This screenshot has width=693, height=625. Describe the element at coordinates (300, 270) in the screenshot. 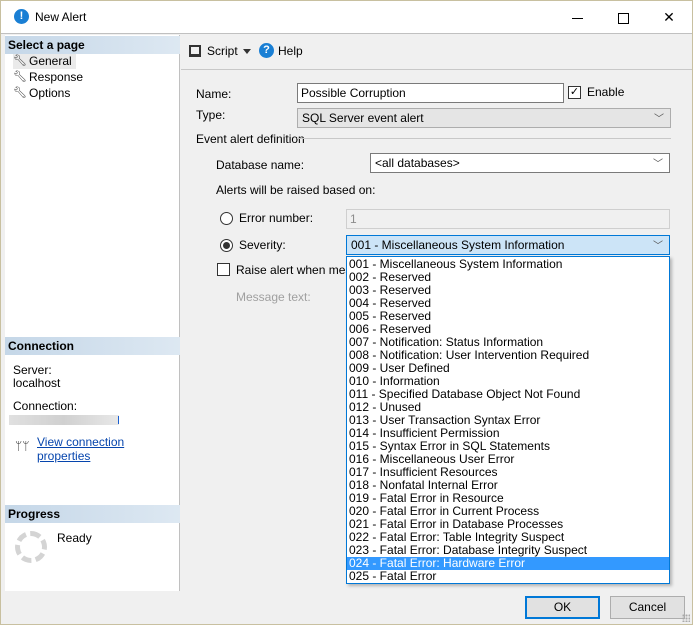

I see `raise-alert-label: Raise alert when messa` at that location.